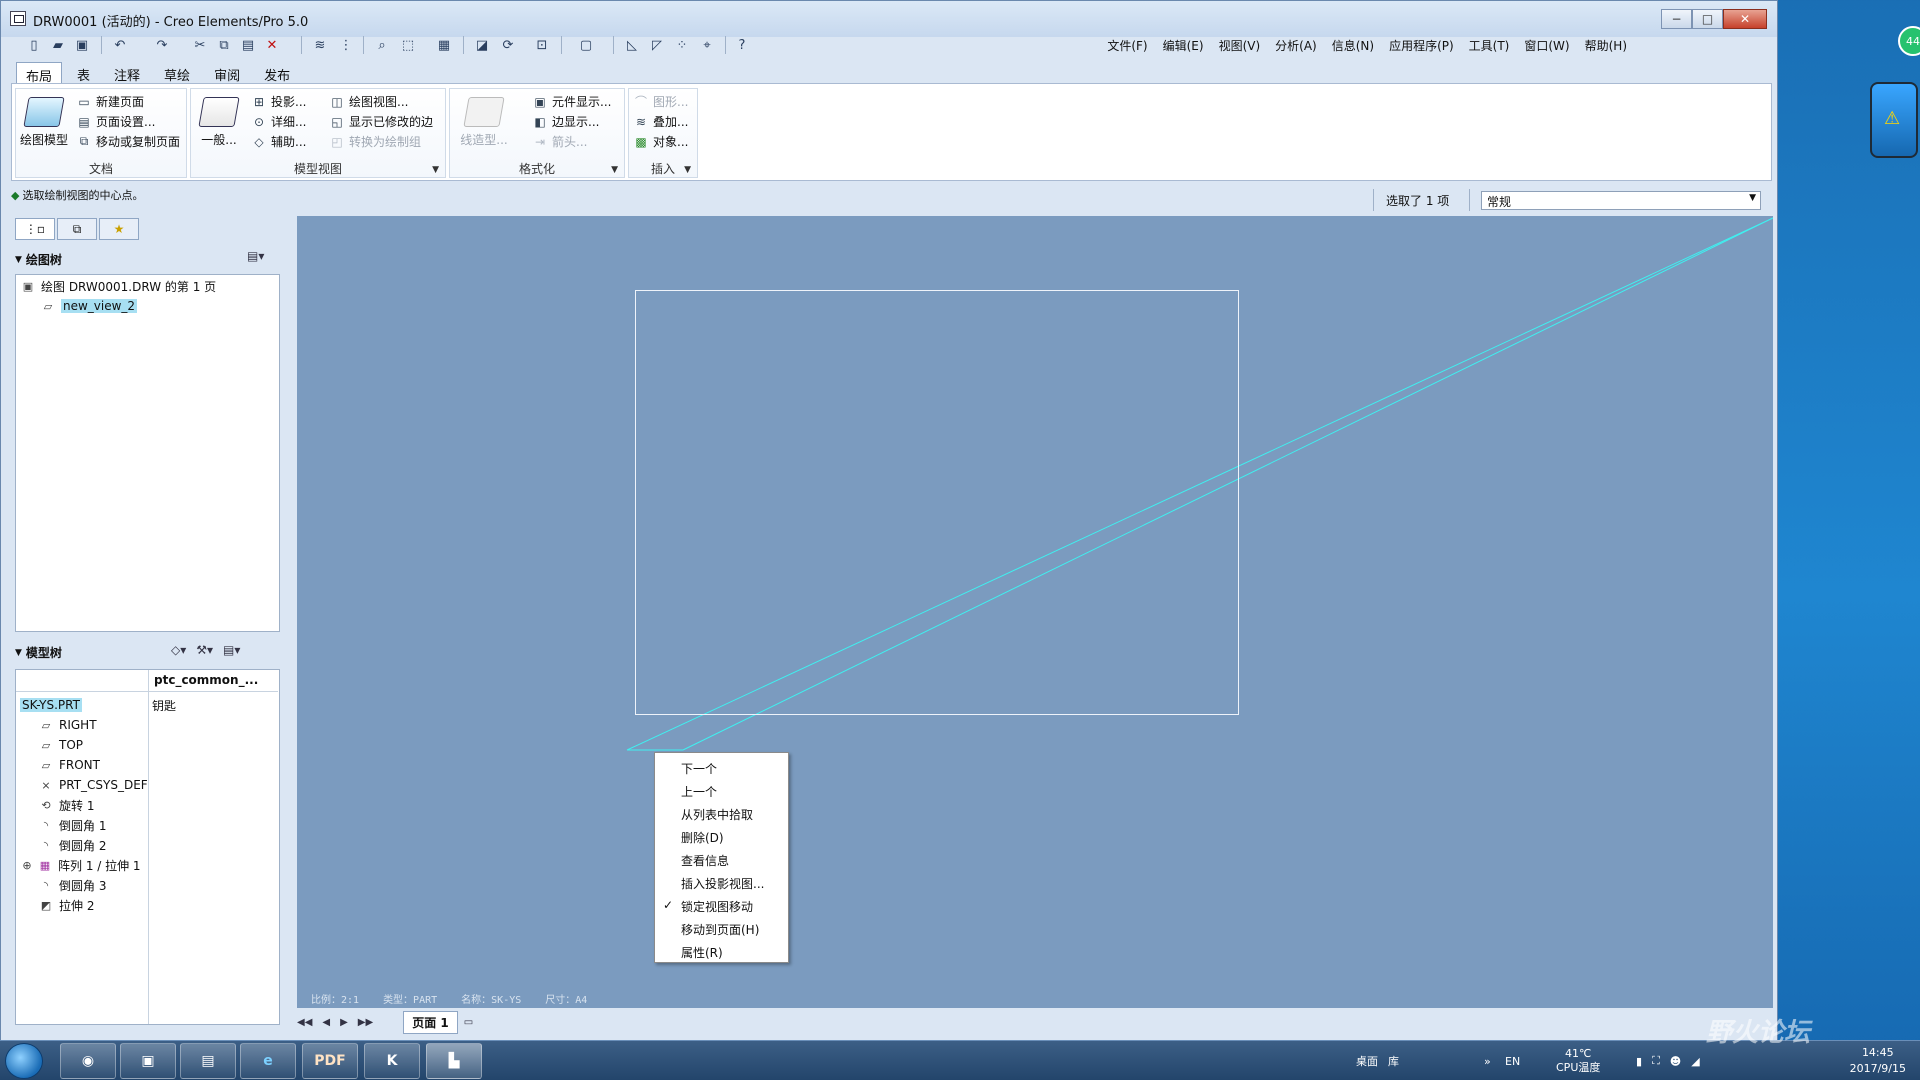 This screenshot has height=1080, width=1920. What do you see at coordinates (38, 259) in the screenshot?
I see `drawing-tree-header: ▼ 绘图树` at bounding box center [38, 259].